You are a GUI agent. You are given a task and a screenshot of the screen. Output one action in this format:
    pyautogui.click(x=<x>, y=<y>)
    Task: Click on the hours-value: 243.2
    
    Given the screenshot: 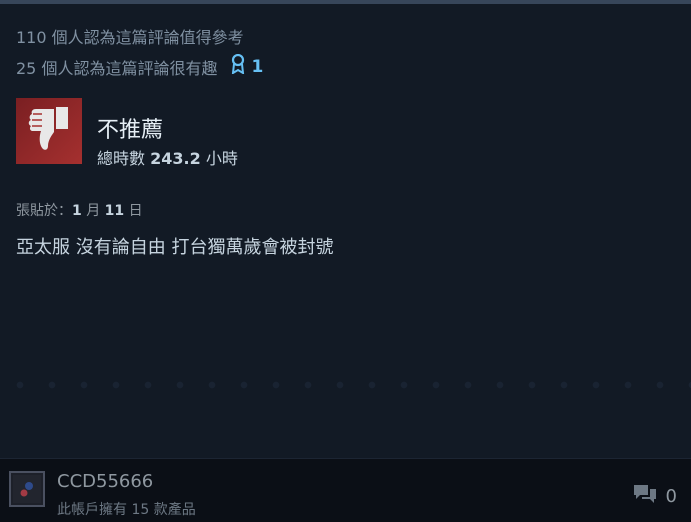 What is the action you would take?
    pyautogui.click(x=175, y=158)
    